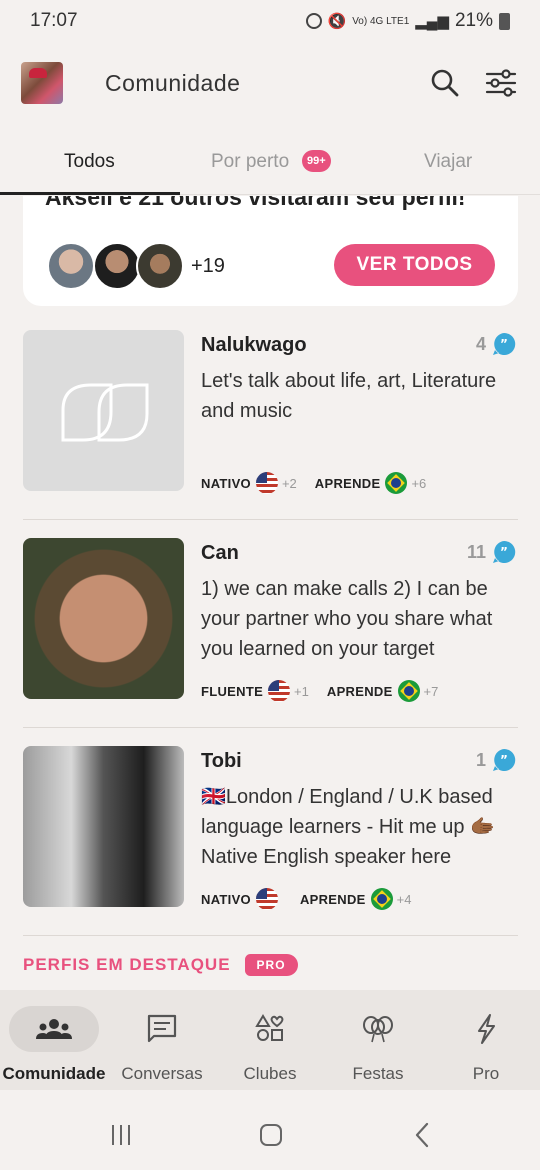  I want to click on app-header: Comunidade, so click(270, 84).